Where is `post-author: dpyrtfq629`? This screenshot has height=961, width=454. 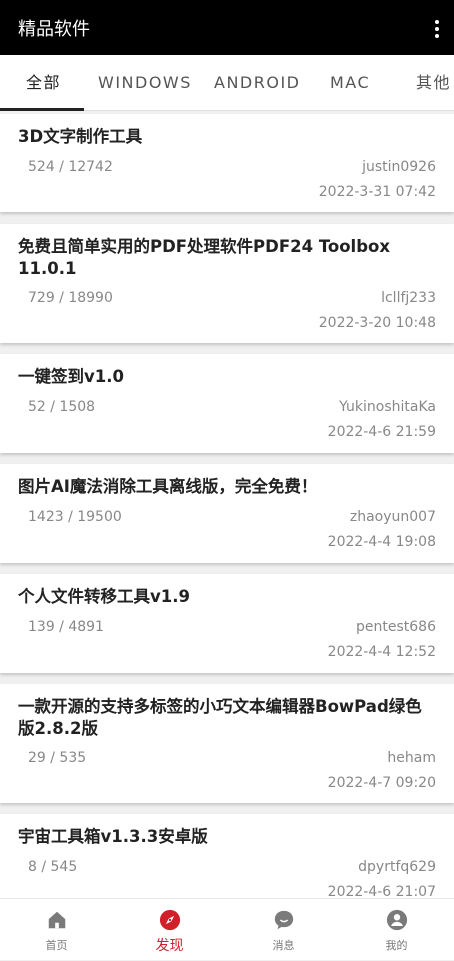
post-author: dpyrtfq629 is located at coordinates (397, 867).